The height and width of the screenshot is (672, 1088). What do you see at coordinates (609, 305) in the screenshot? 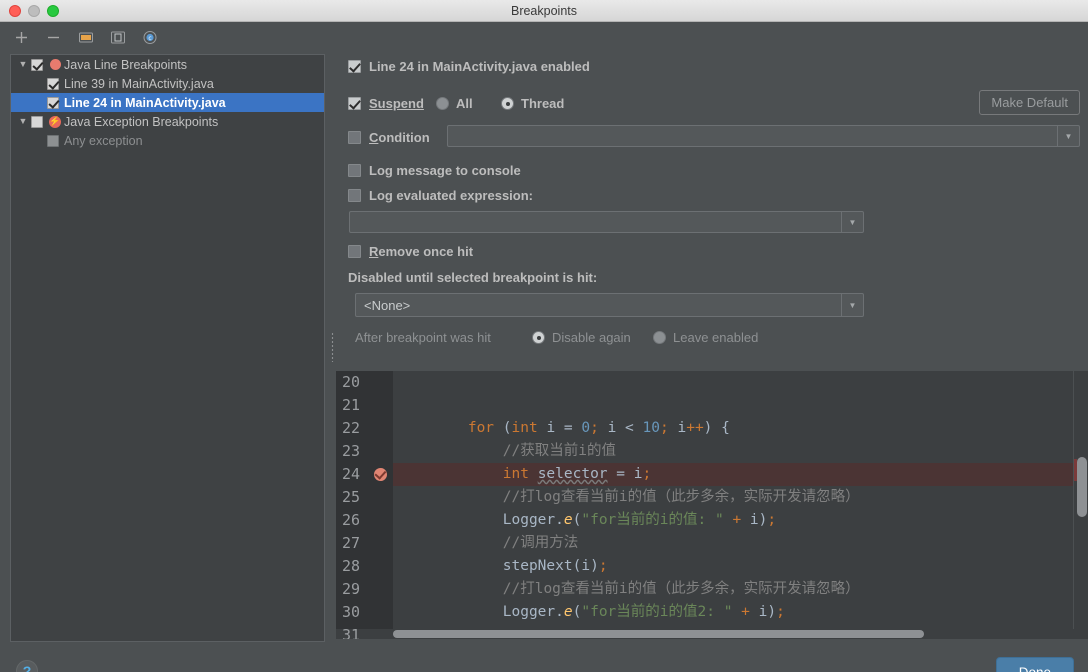
I see `disabled-until-select: <None> ▼` at bounding box center [609, 305].